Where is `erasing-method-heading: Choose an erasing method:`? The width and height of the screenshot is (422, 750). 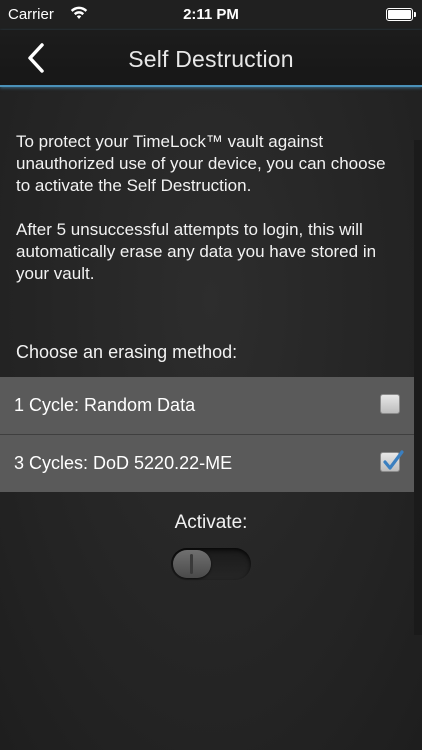 erasing-method-heading: Choose an erasing method: is located at coordinates (127, 352).